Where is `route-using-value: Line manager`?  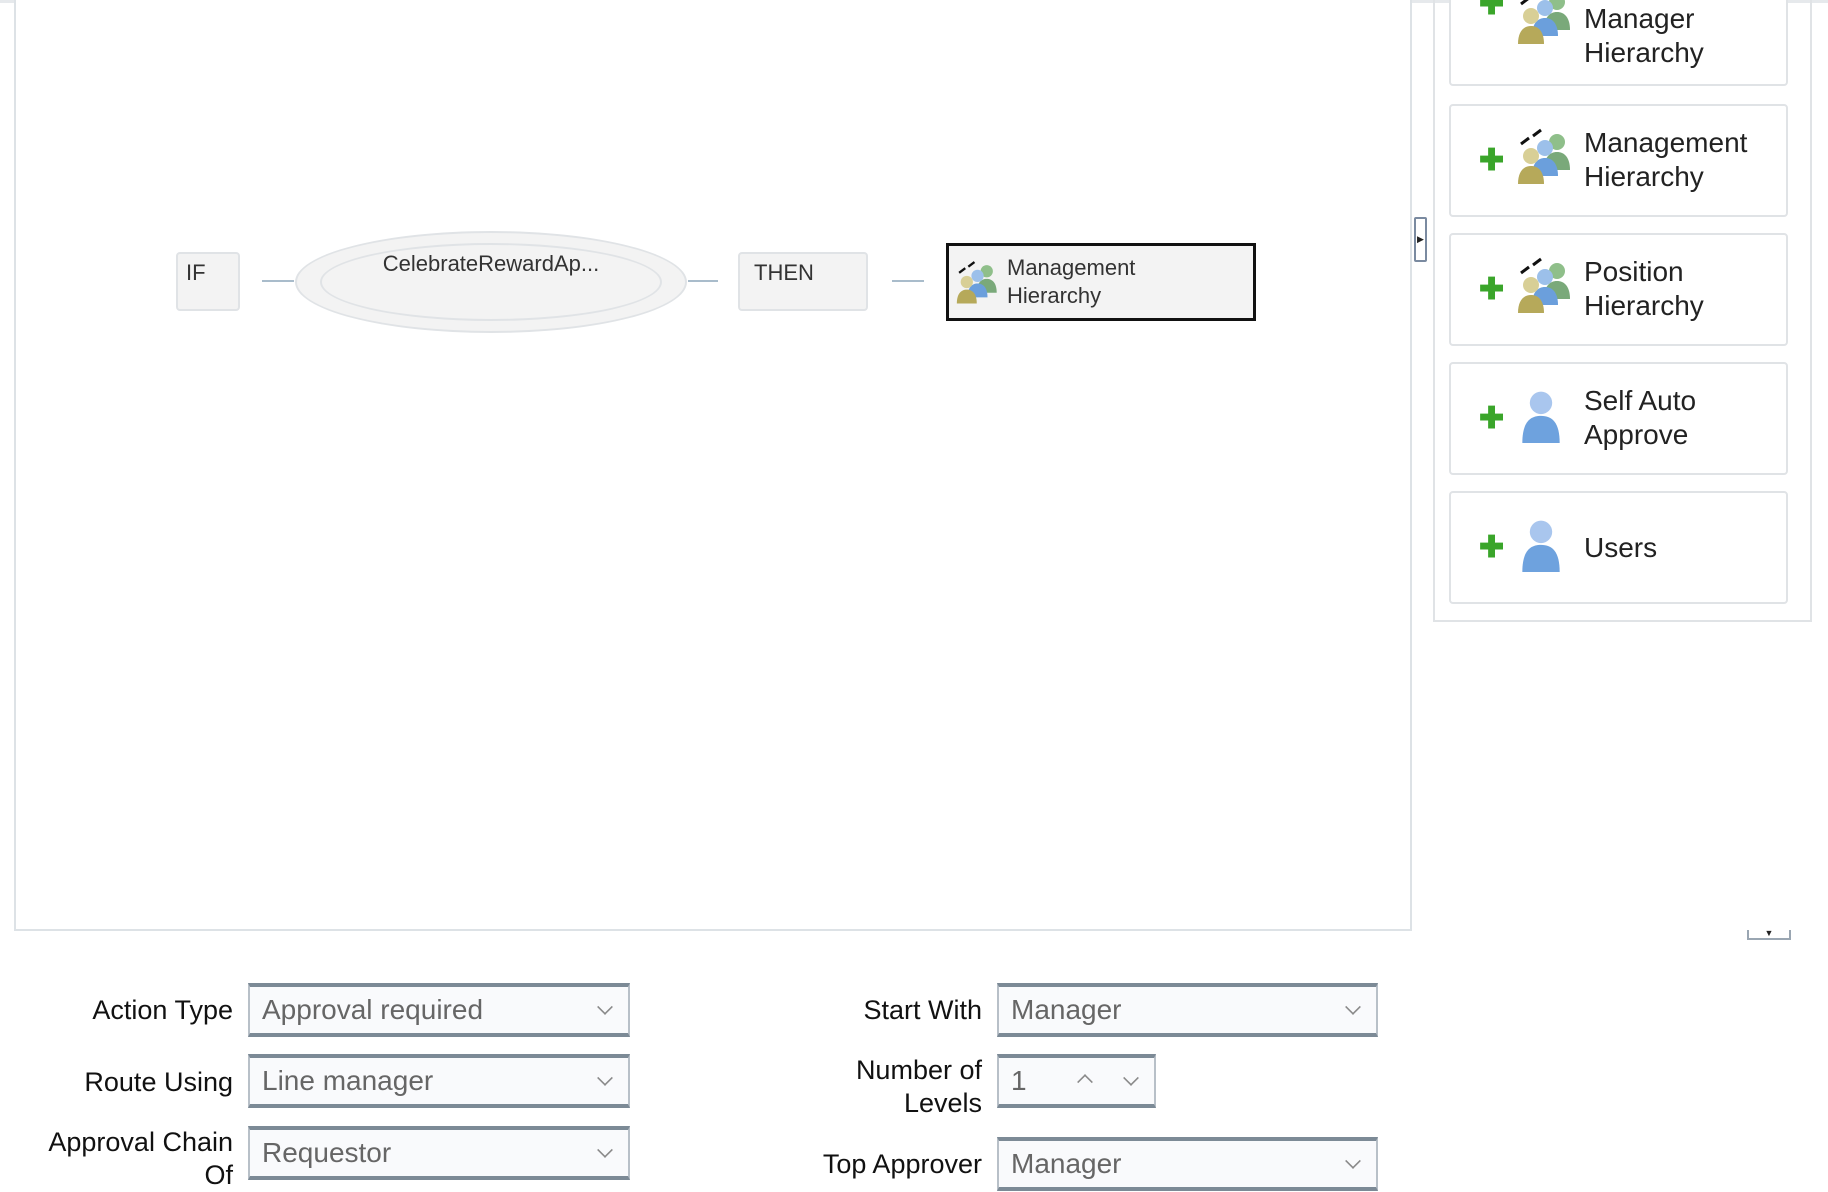 route-using-value: Line manager is located at coordinates (348, 1080).